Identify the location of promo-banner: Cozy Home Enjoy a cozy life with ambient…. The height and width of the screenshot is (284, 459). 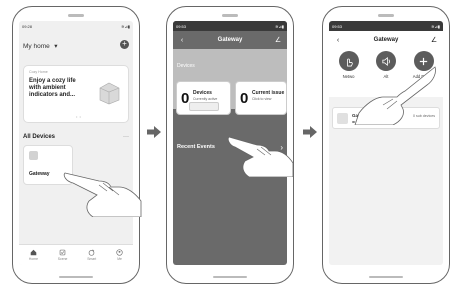
(76, 94).